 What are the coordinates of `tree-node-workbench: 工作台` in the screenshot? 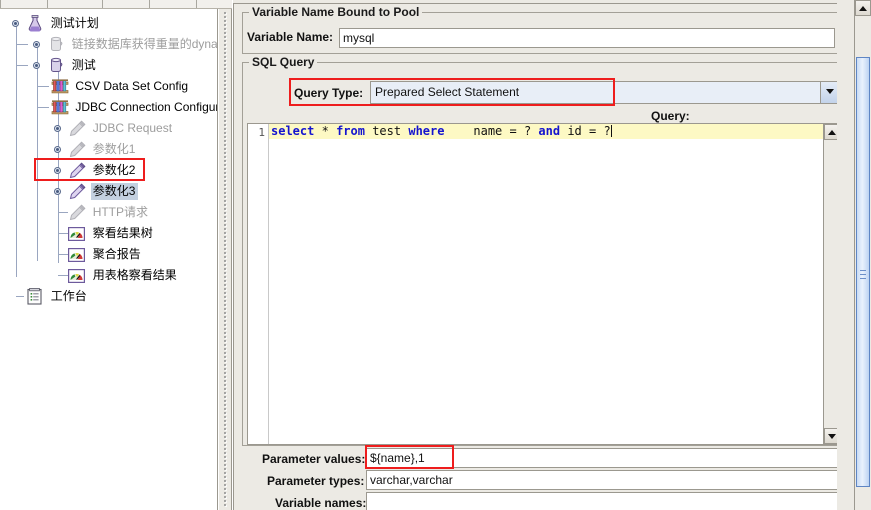 It's located at (108, 296).